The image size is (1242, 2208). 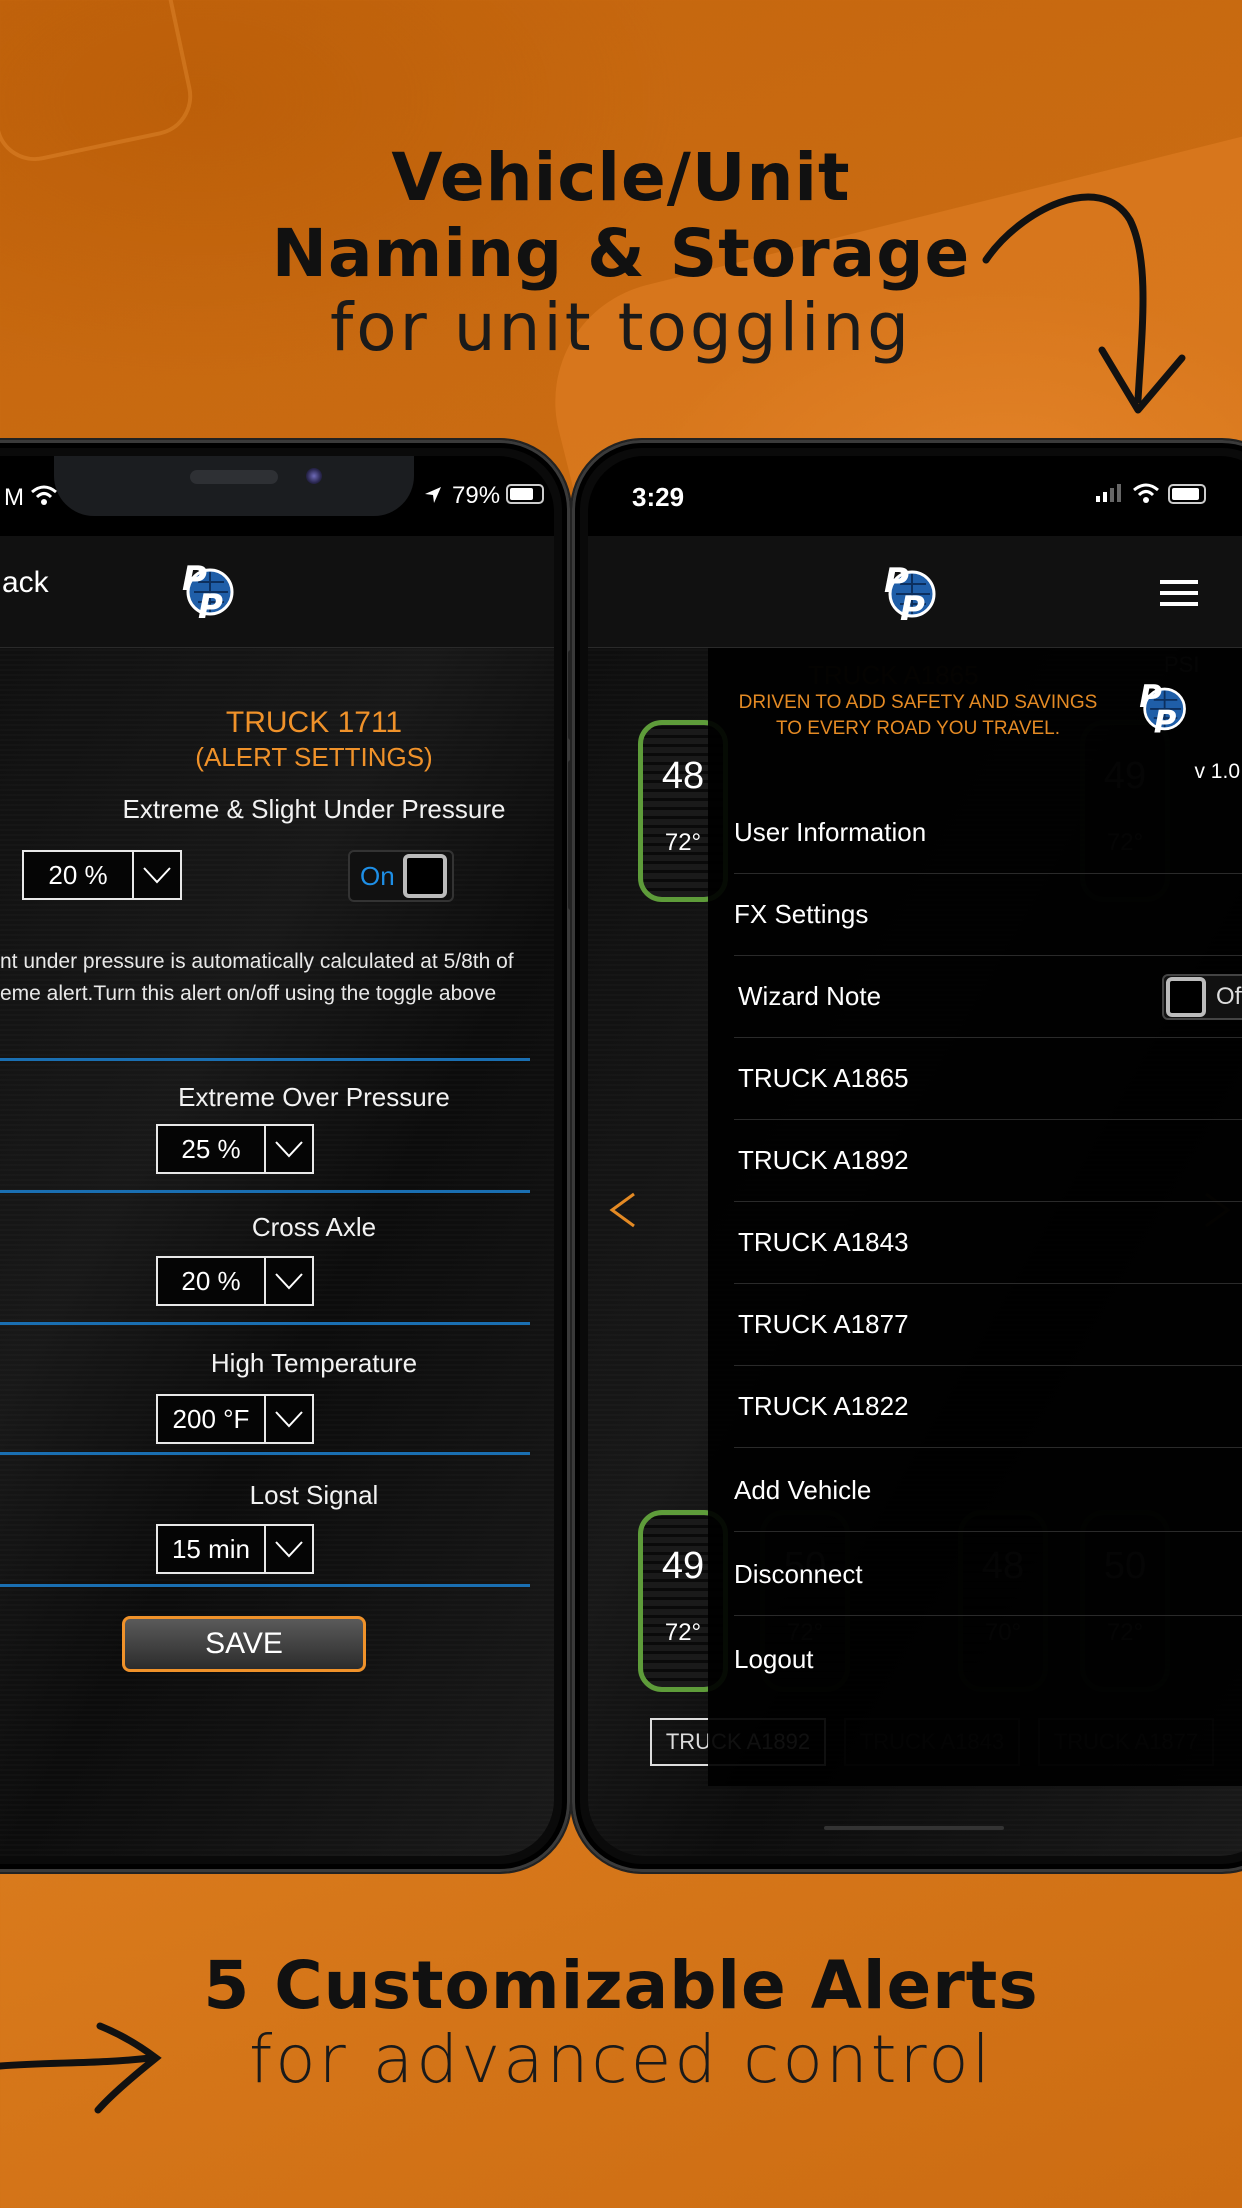 What do you see at coordinates (823, 1078) in the screenshot?
I see `menu-item-label: TRUCK A1865` at bounding box center [823, 1078].